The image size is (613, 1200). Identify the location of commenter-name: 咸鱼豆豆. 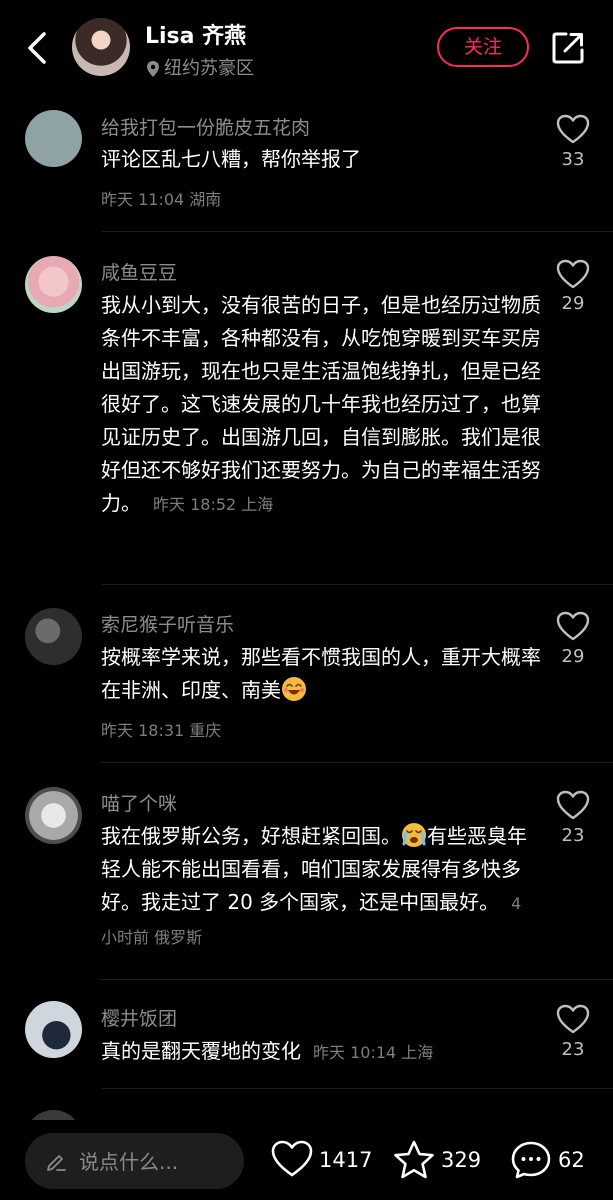
(139, 271).